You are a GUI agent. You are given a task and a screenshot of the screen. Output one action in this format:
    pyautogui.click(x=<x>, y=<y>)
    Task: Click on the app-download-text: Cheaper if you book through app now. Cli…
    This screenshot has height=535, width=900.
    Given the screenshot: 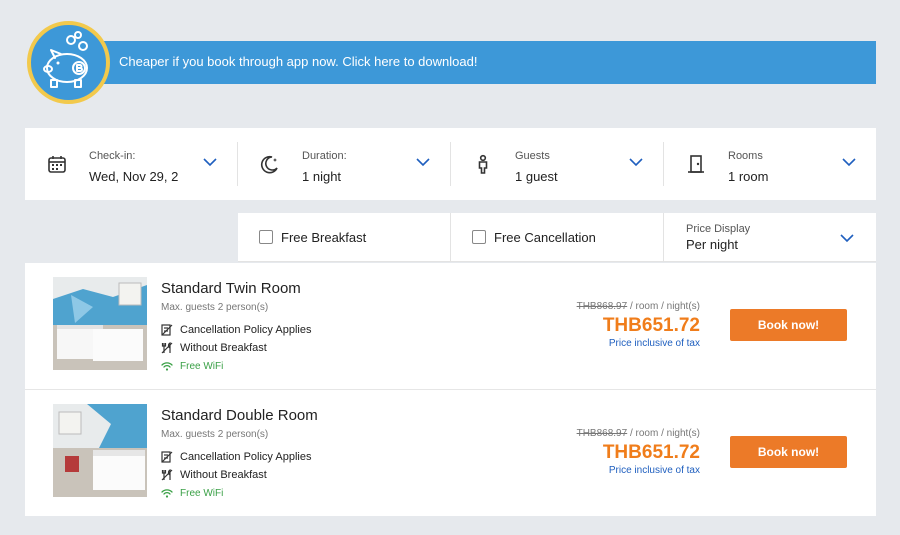 What is the action you would take?
    pyautogui.click(x=298, y=61)
    